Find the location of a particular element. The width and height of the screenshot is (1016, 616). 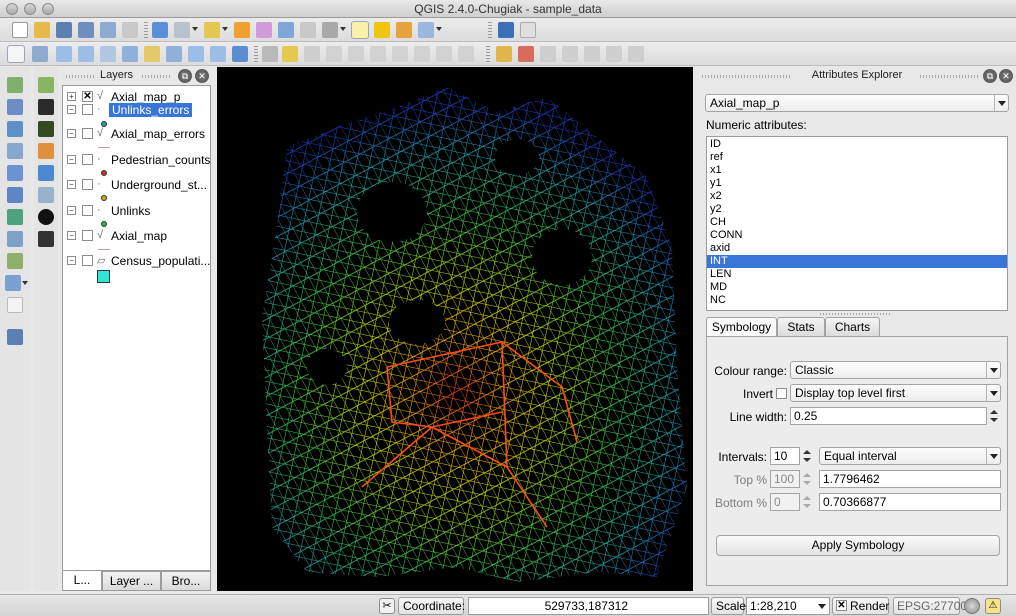

projection-globe-icon is located at coordinates (972, 606).